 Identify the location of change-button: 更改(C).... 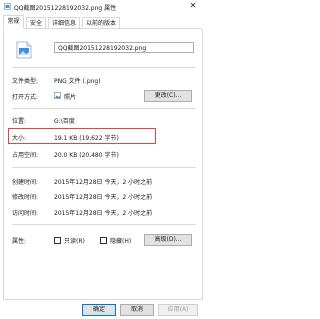
(168, 96).